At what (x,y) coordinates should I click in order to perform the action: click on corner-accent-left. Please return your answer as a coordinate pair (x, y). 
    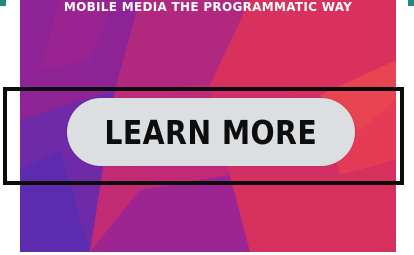
    Looking at the image, I should click on (3, 3).